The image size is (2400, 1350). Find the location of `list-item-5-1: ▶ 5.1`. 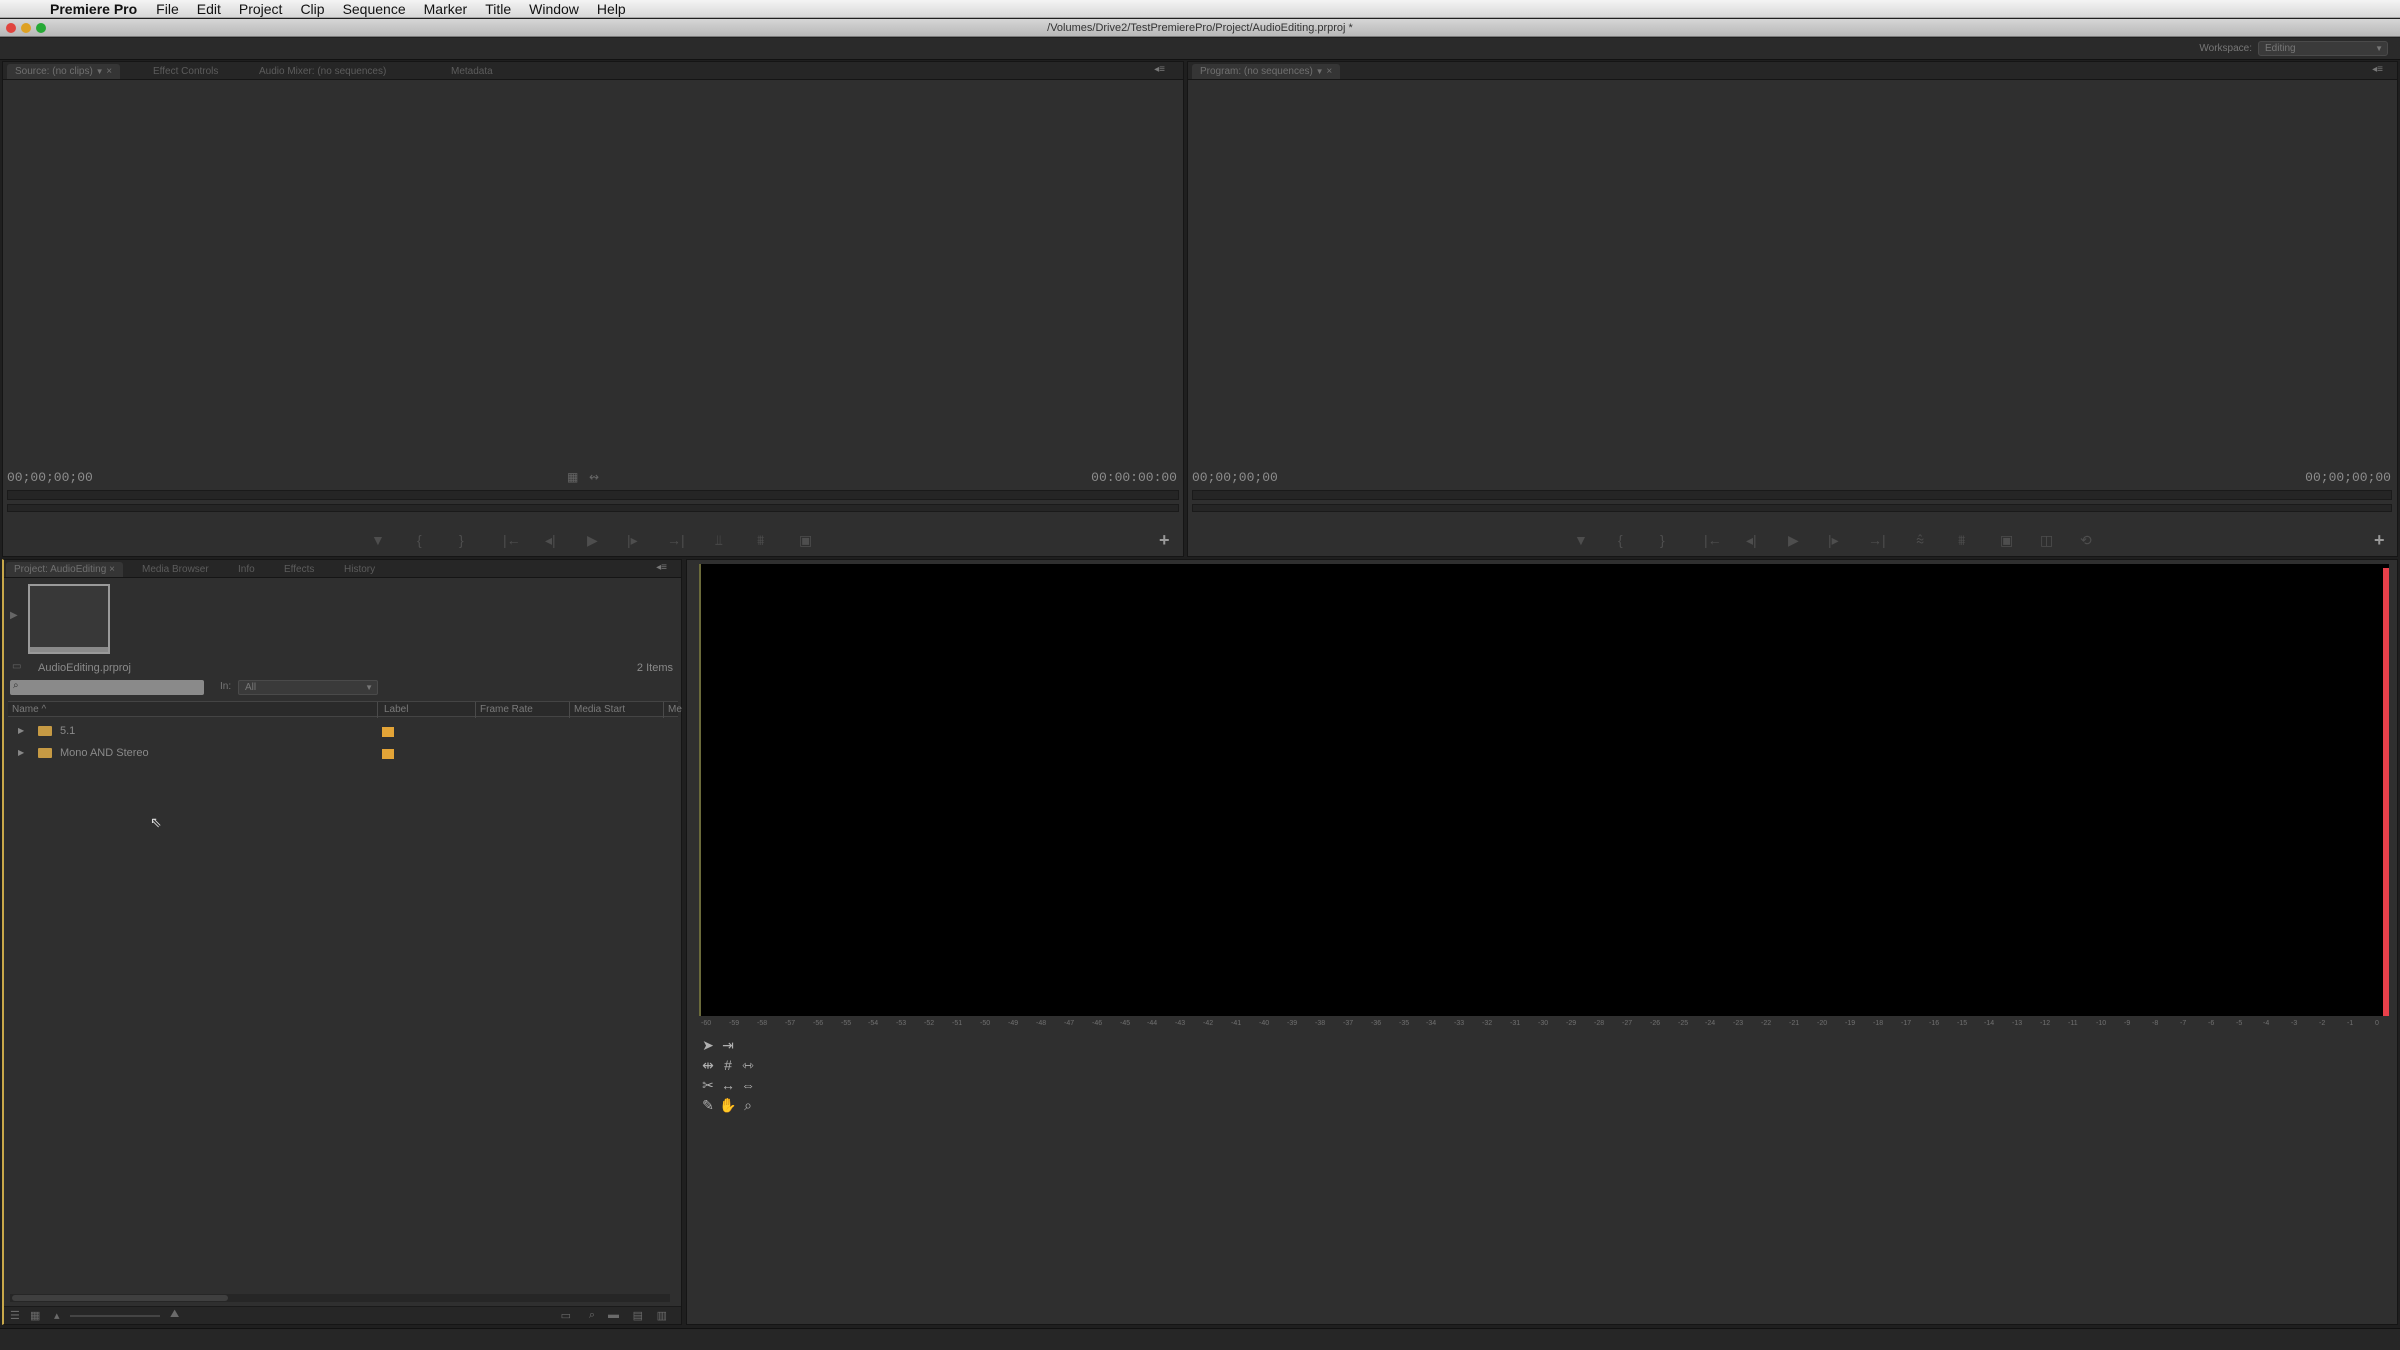

list-item-5-1: ▶ 5.1 is located at coordinates (340, 733).